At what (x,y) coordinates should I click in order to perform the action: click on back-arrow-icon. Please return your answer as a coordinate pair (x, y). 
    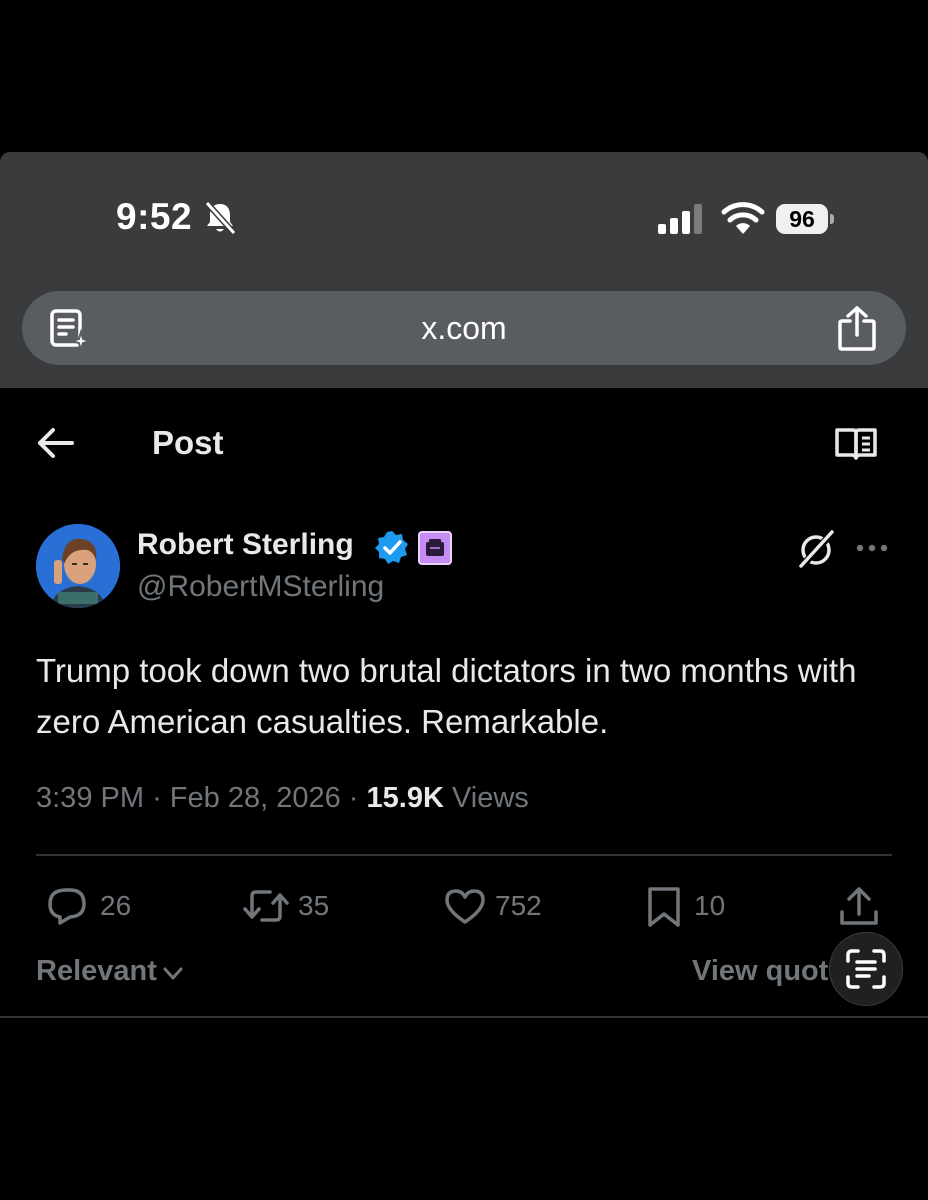
    Looking at the image, I should click on (56, 443).